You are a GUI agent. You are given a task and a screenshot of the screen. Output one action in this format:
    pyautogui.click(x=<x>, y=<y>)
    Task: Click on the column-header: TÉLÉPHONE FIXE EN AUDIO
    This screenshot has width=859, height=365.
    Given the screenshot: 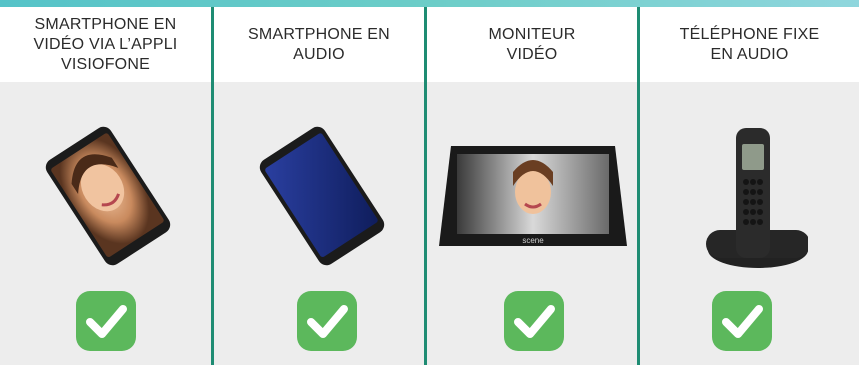 What is the action you would take?
    pyautogui.click(x=749, y=44)
    